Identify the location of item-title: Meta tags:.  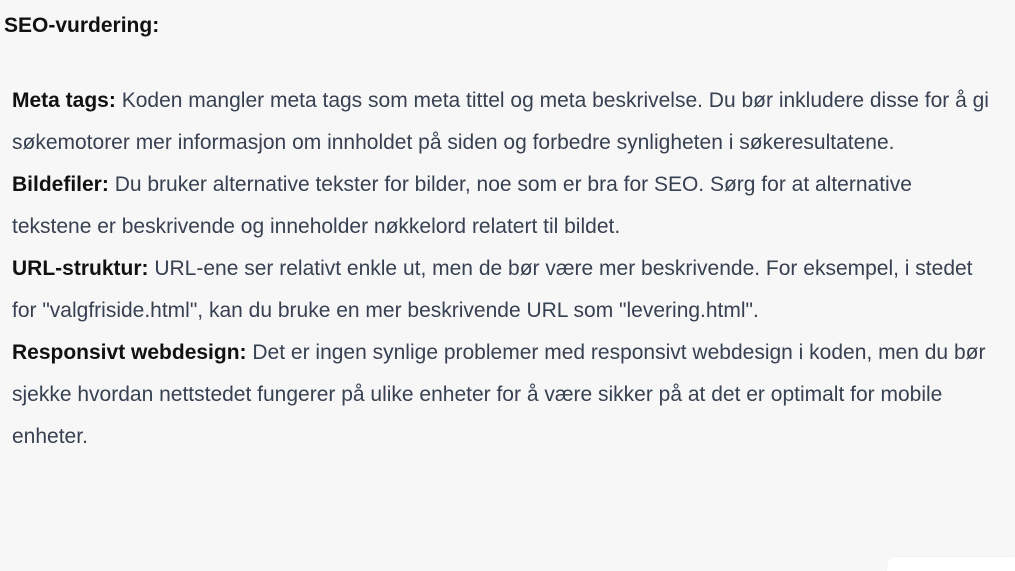
(64, 100).